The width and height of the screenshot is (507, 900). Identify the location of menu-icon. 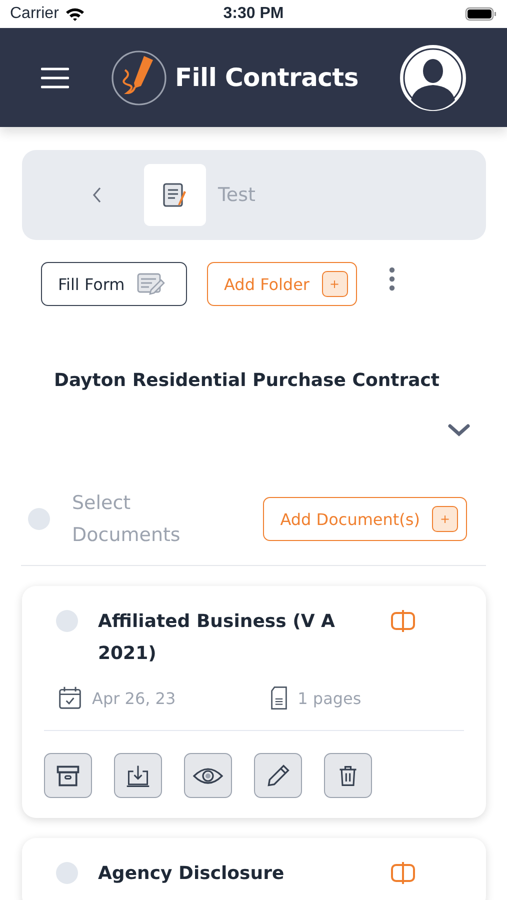
(55, 77).